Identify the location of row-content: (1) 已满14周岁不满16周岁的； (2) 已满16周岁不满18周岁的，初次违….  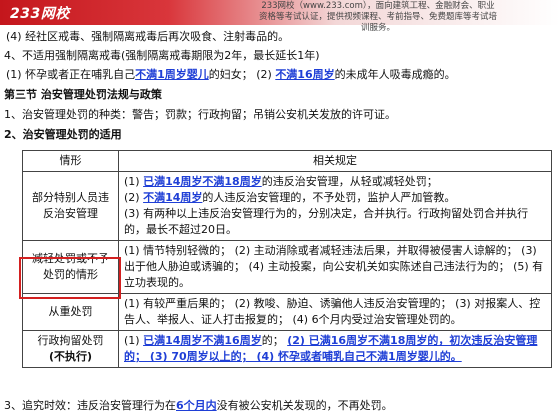
(335, 349).